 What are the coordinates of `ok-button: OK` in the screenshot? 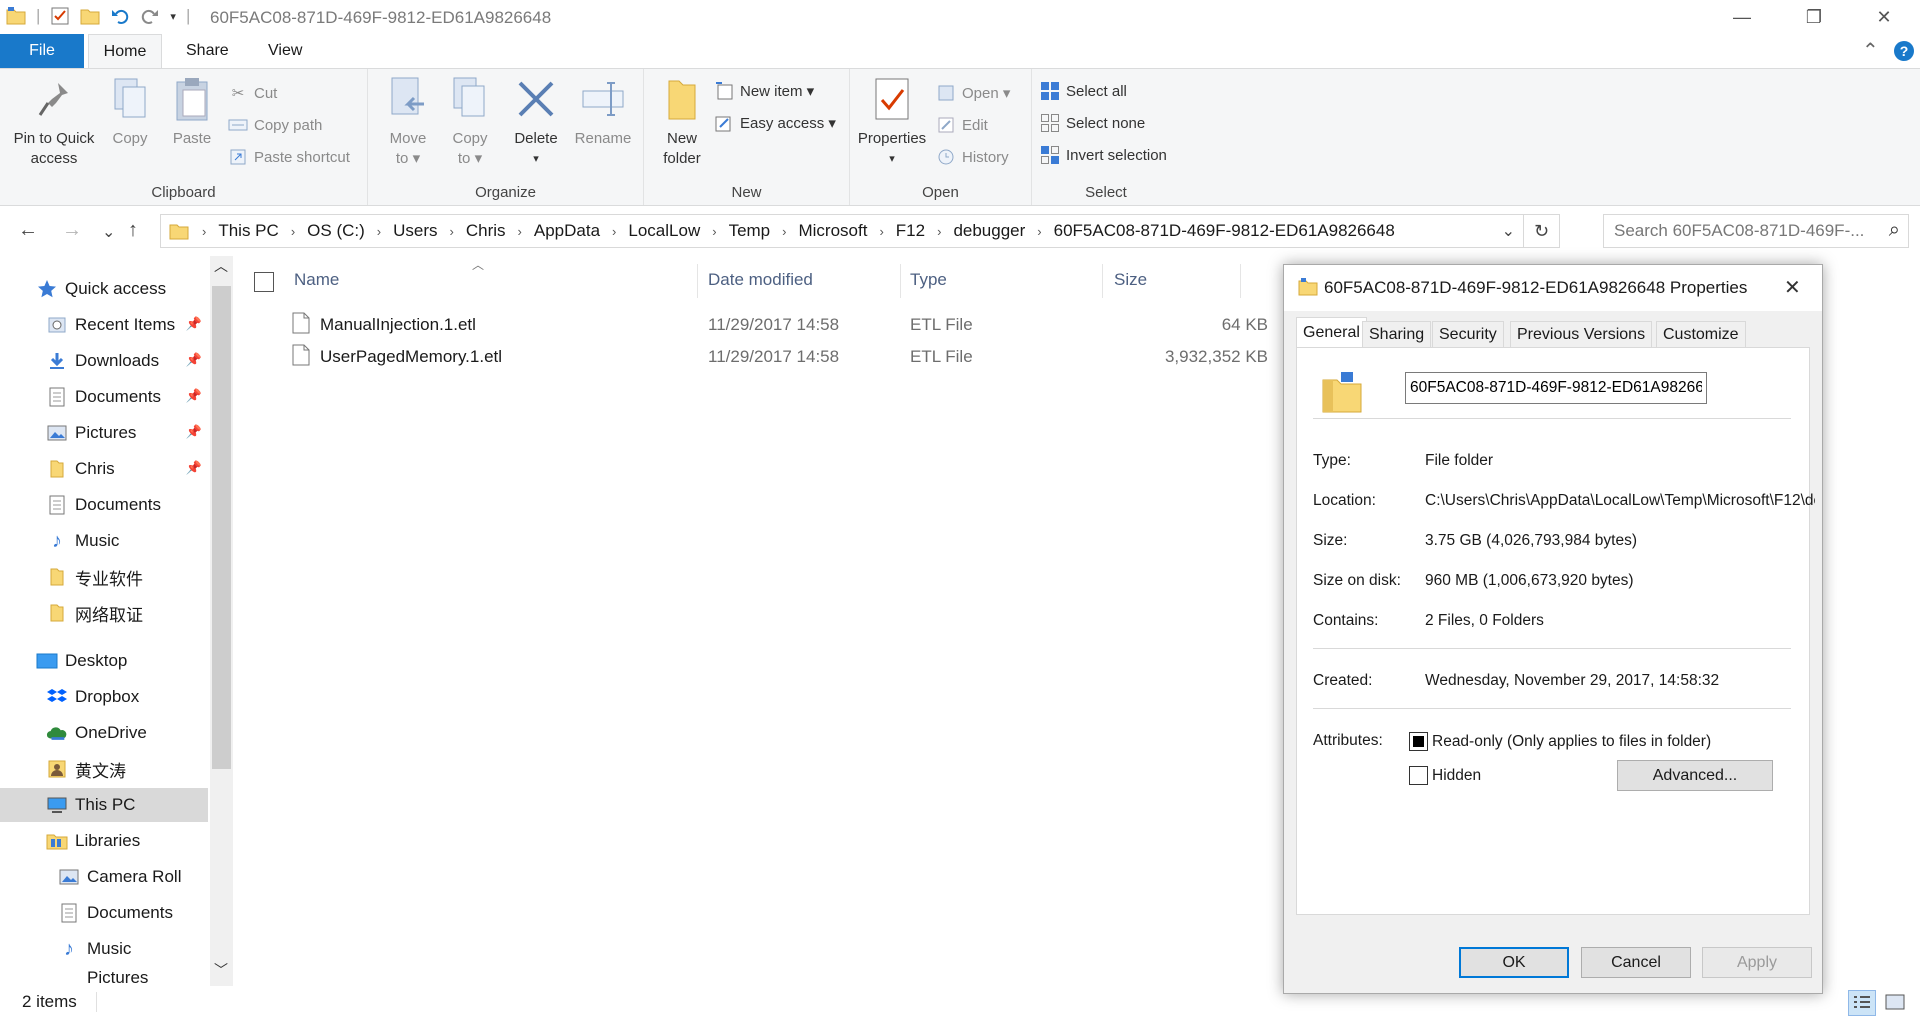 It's located at (1514, 962).